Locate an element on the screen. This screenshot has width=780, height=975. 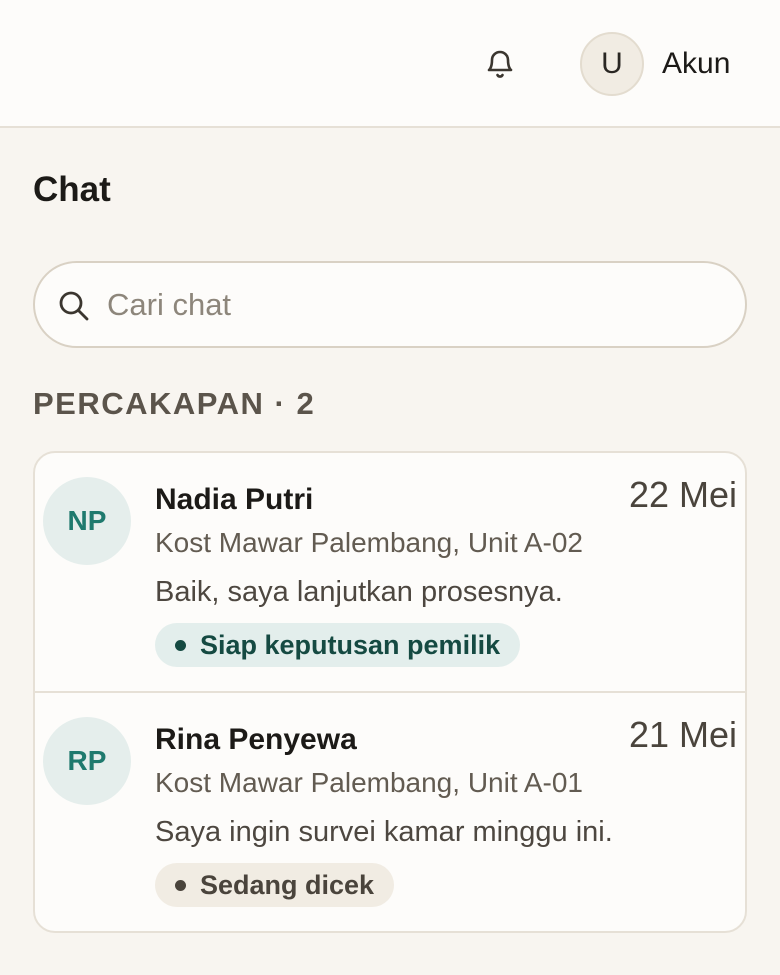
contact-avatar: RP is located at coordinates (87, 761).